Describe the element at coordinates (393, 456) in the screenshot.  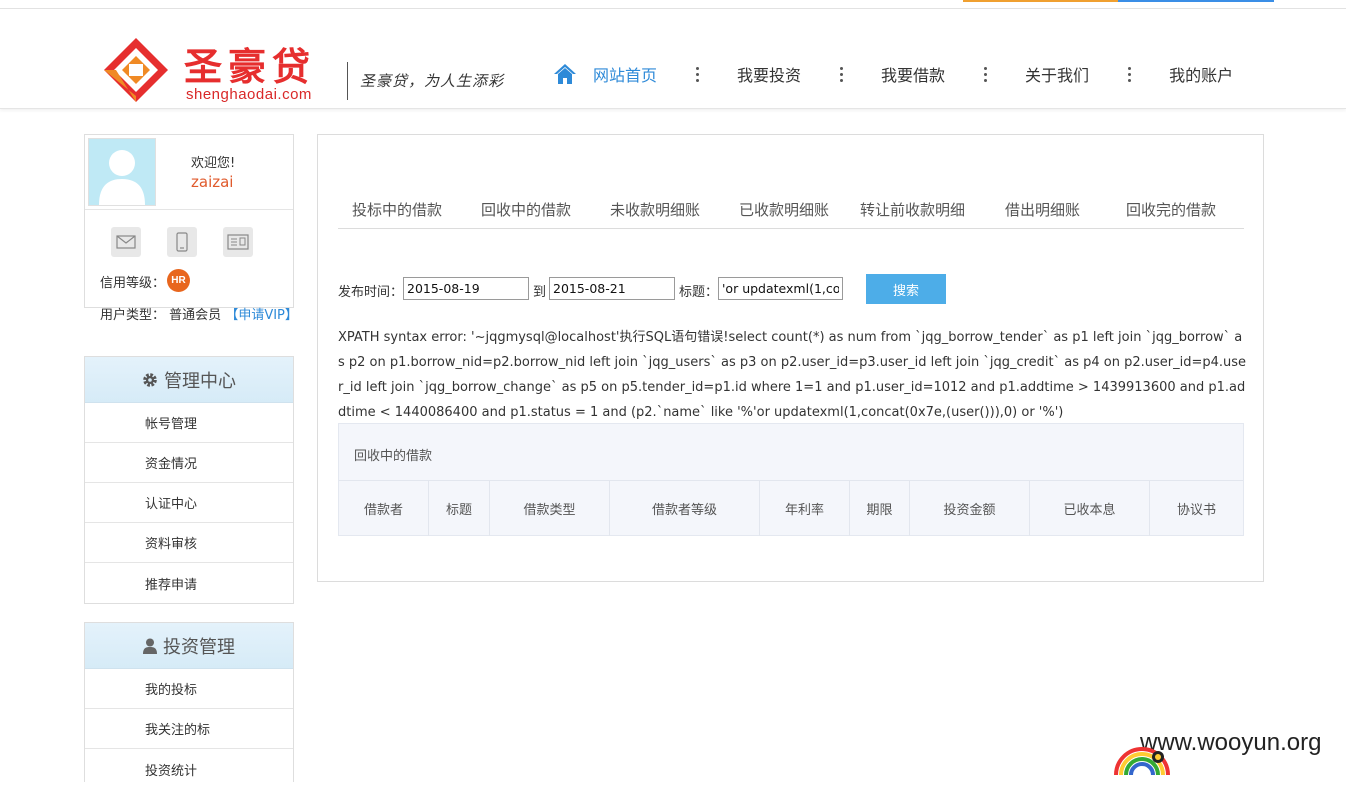
I see `table-title: 回收中的借款` at that location.